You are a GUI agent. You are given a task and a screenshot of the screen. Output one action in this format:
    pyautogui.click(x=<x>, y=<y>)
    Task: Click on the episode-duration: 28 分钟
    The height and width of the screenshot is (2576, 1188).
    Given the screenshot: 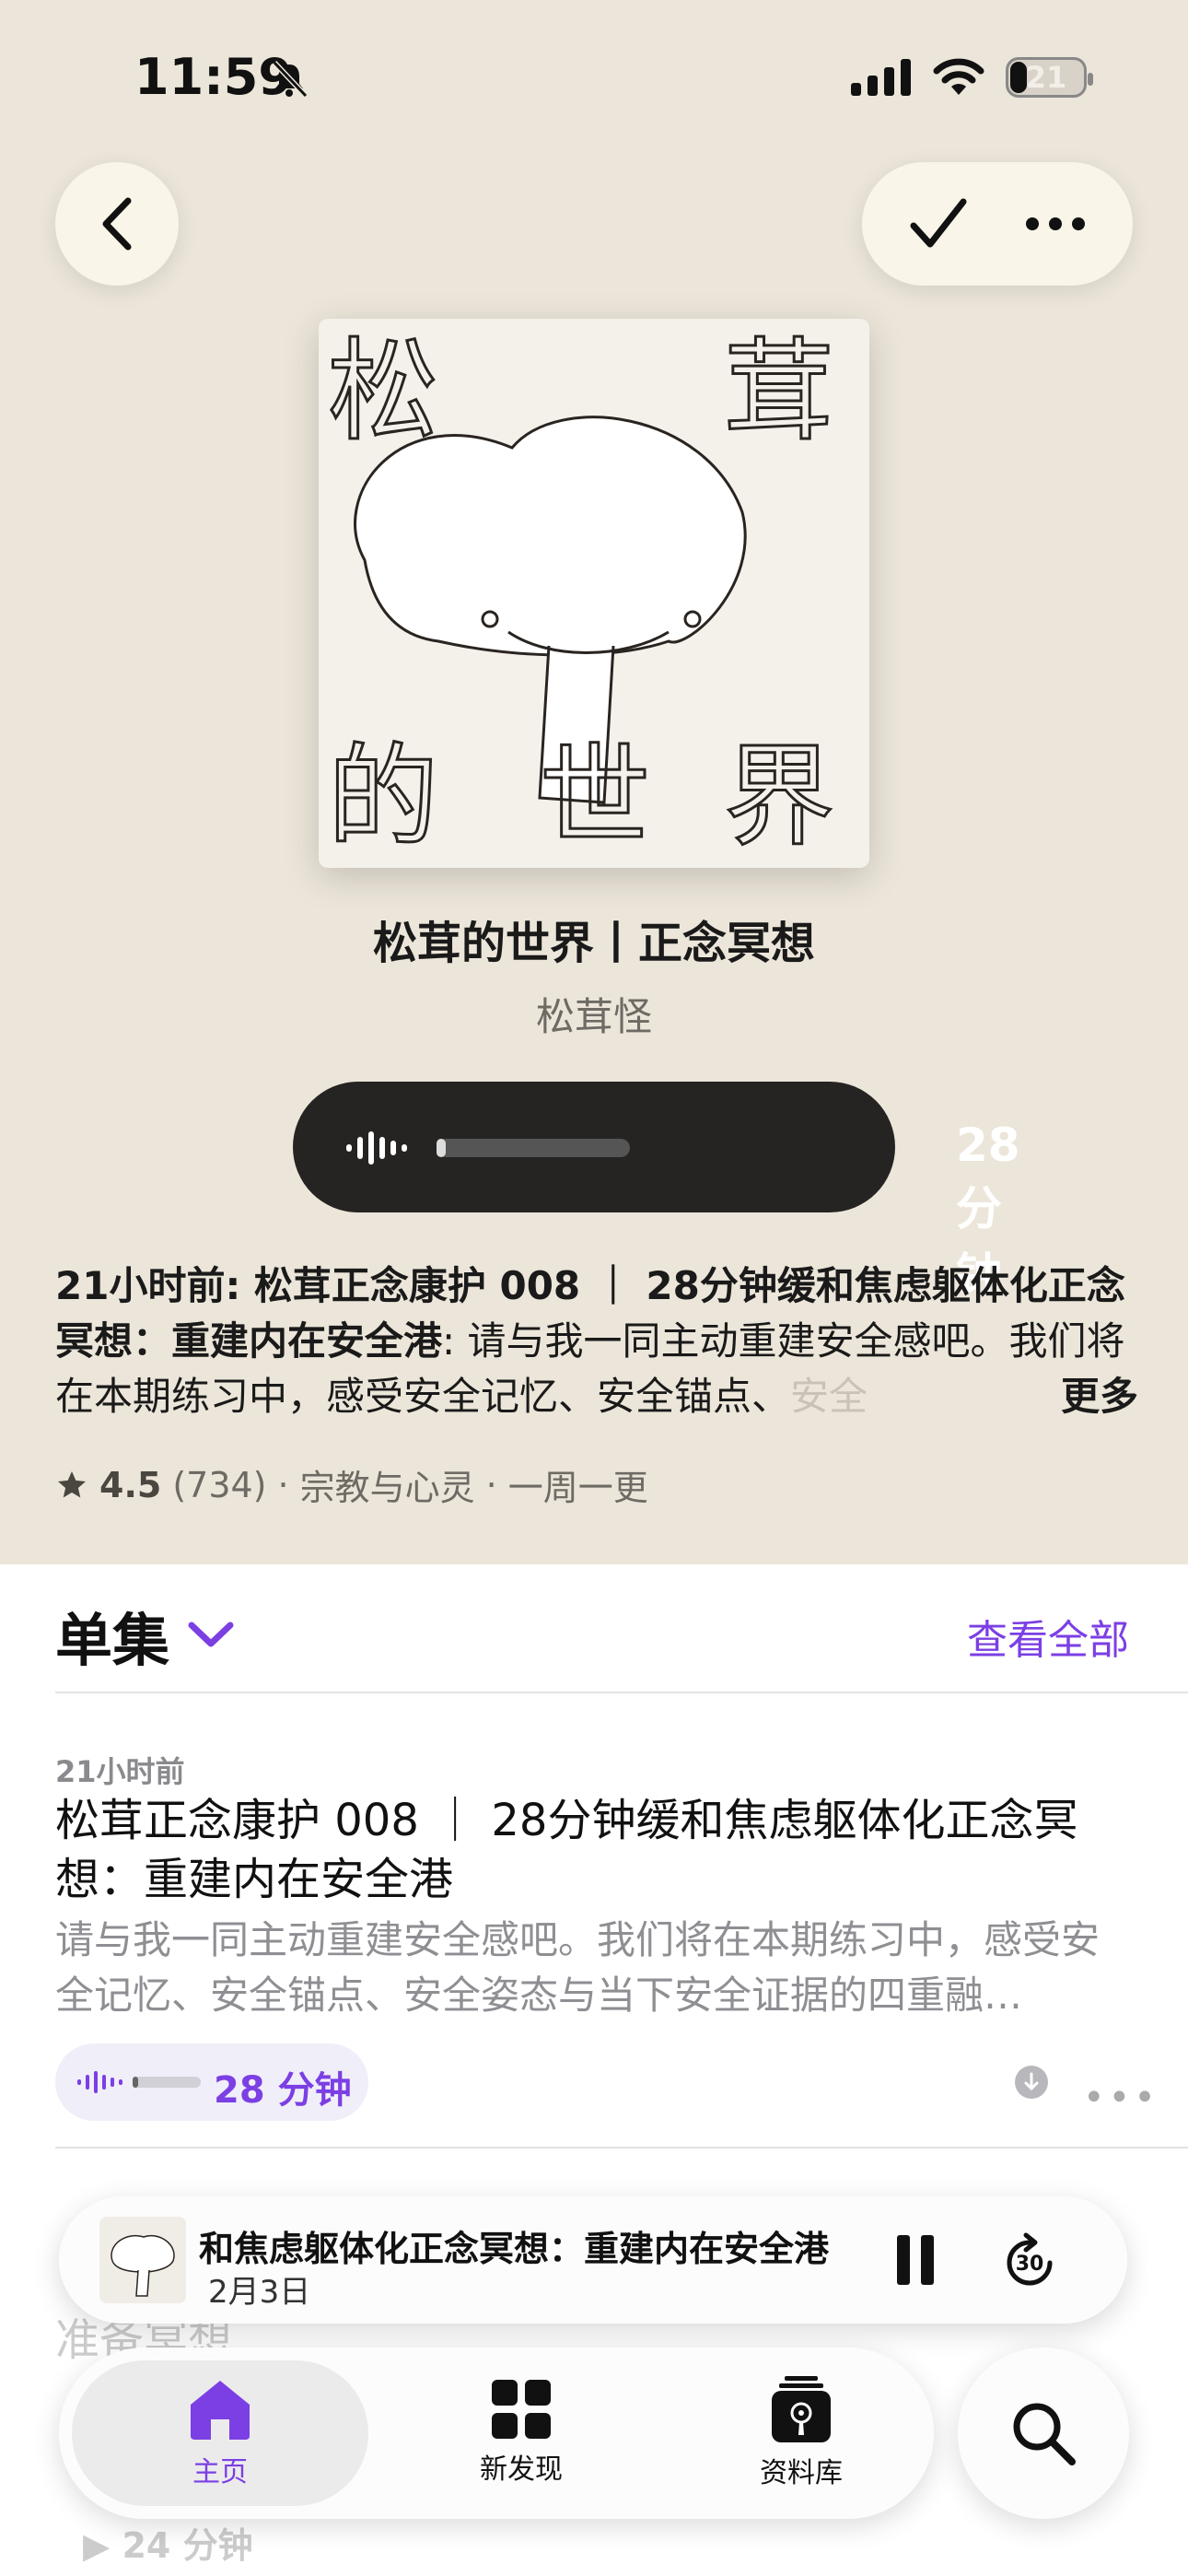 What is the action you would take?
    pyautogui.click(x=283, y=2090)
    